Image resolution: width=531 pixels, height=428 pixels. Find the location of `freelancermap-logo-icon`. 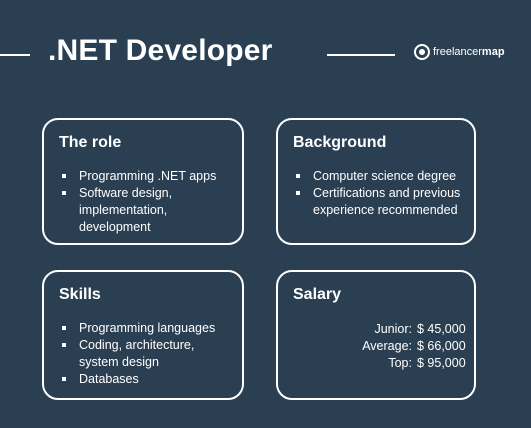

freelancermap-logo-icon is located at coordinates (422, 52).